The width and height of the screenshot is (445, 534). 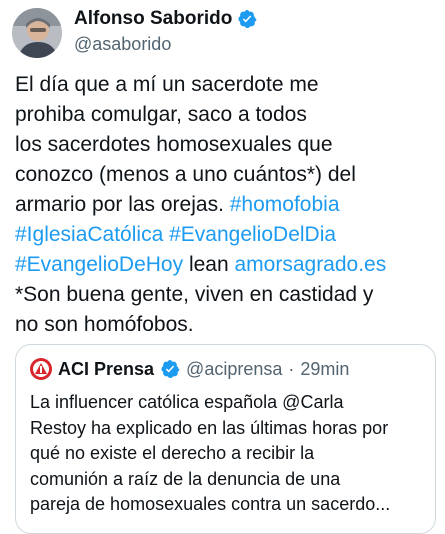 What do you see at coordinates (187, 402) in the screenshot?
I see `quoted-text-line: La influencer católica española @Carla` at bounding box center [187, 402].